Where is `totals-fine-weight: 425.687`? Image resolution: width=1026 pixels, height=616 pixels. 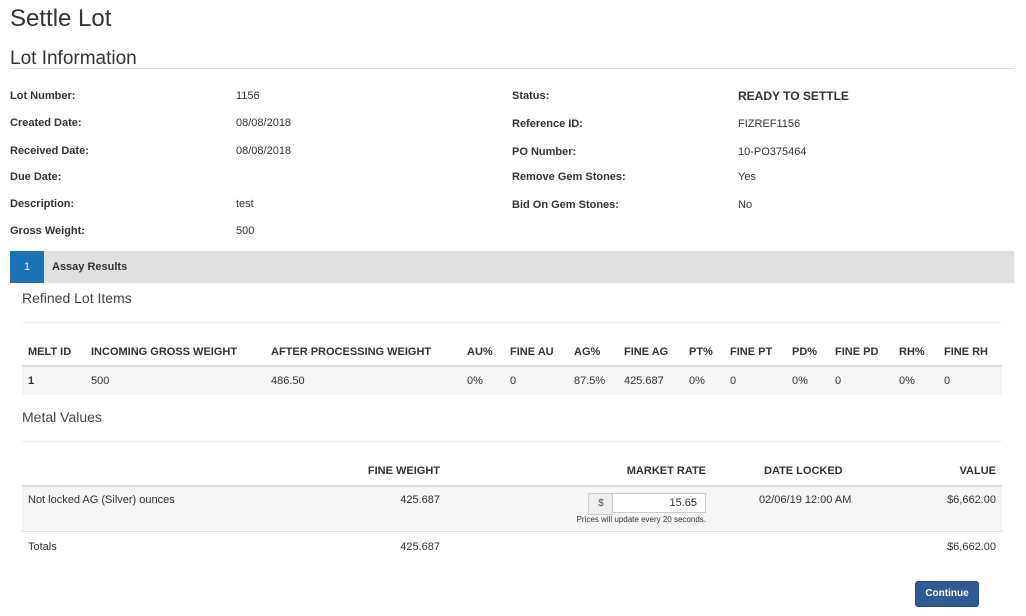
totals-fine-weight: 425.687 is located at coordinates (420, 547).